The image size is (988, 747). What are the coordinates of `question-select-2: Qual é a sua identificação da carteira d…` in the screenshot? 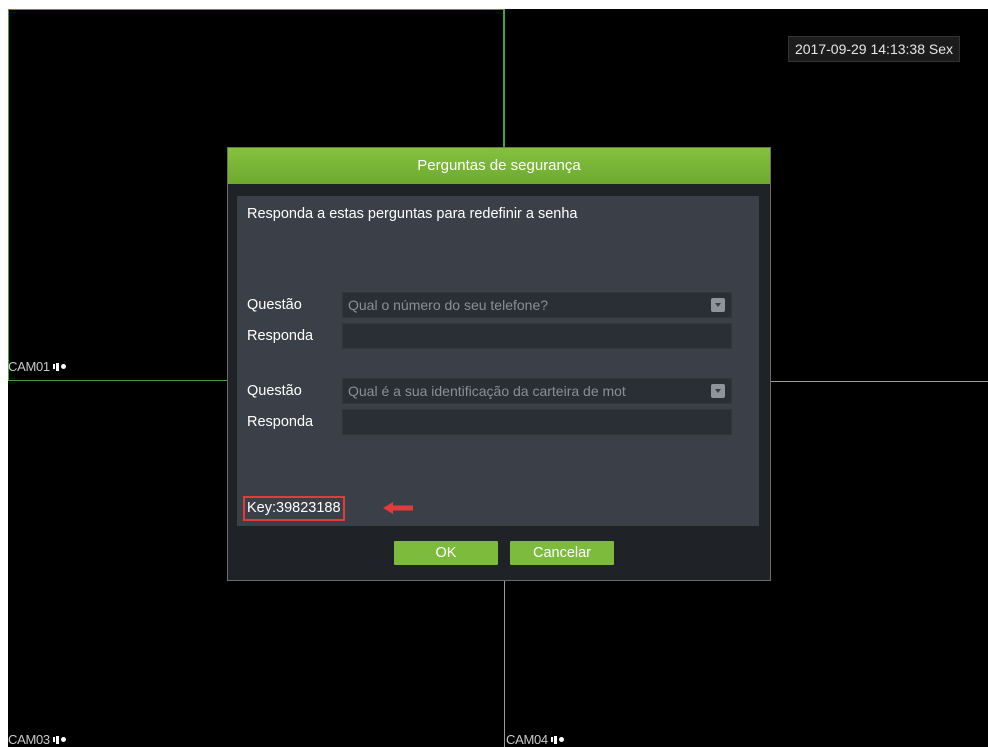 It's located at (537, 391).